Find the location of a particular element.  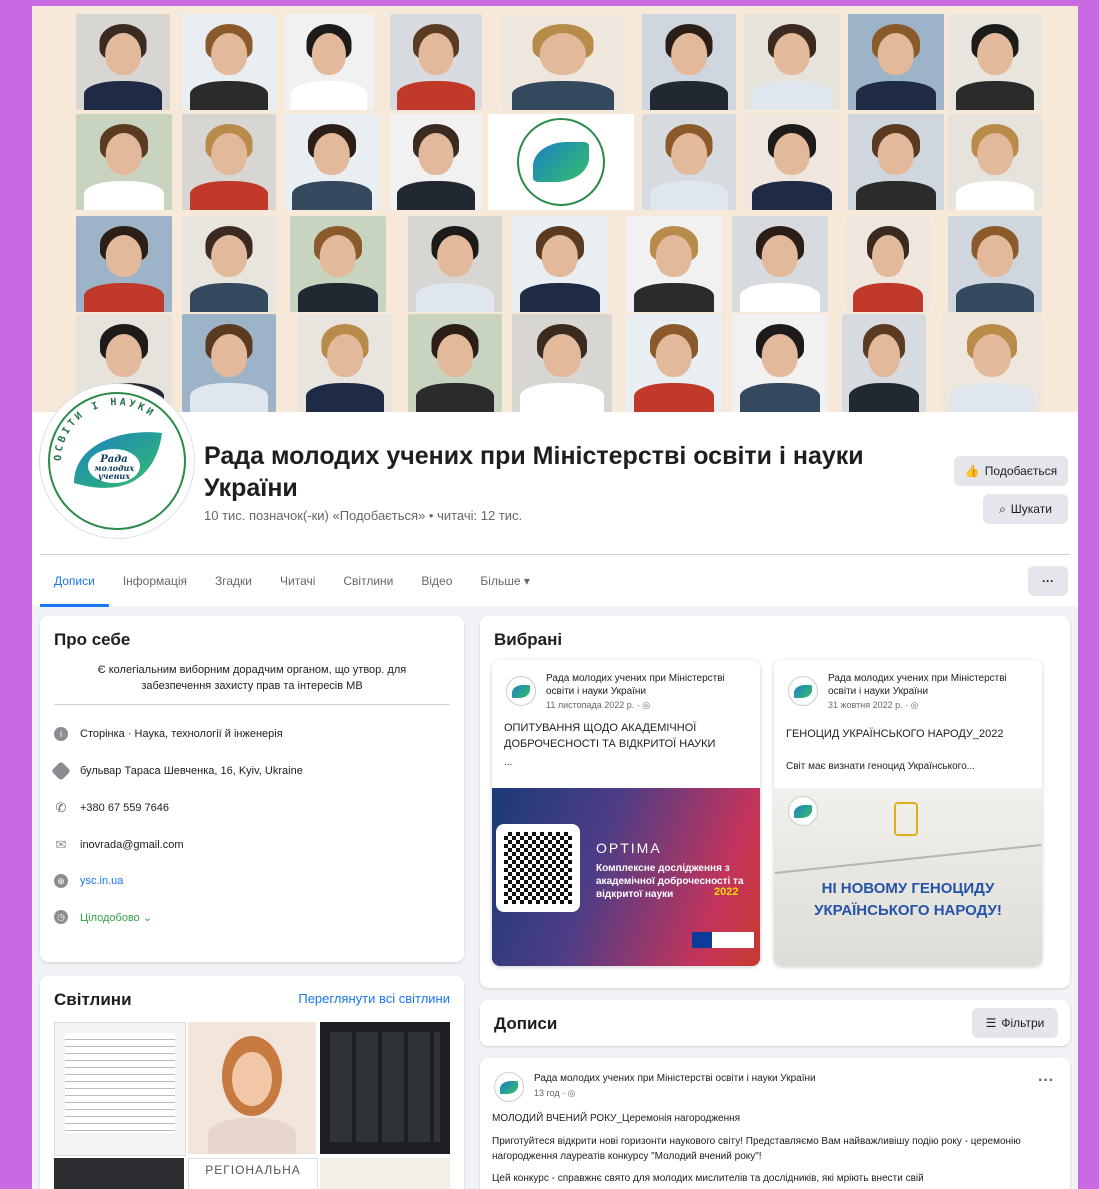

filter-button: ☰ Фільтри is located at coordinates (1015, 1023).